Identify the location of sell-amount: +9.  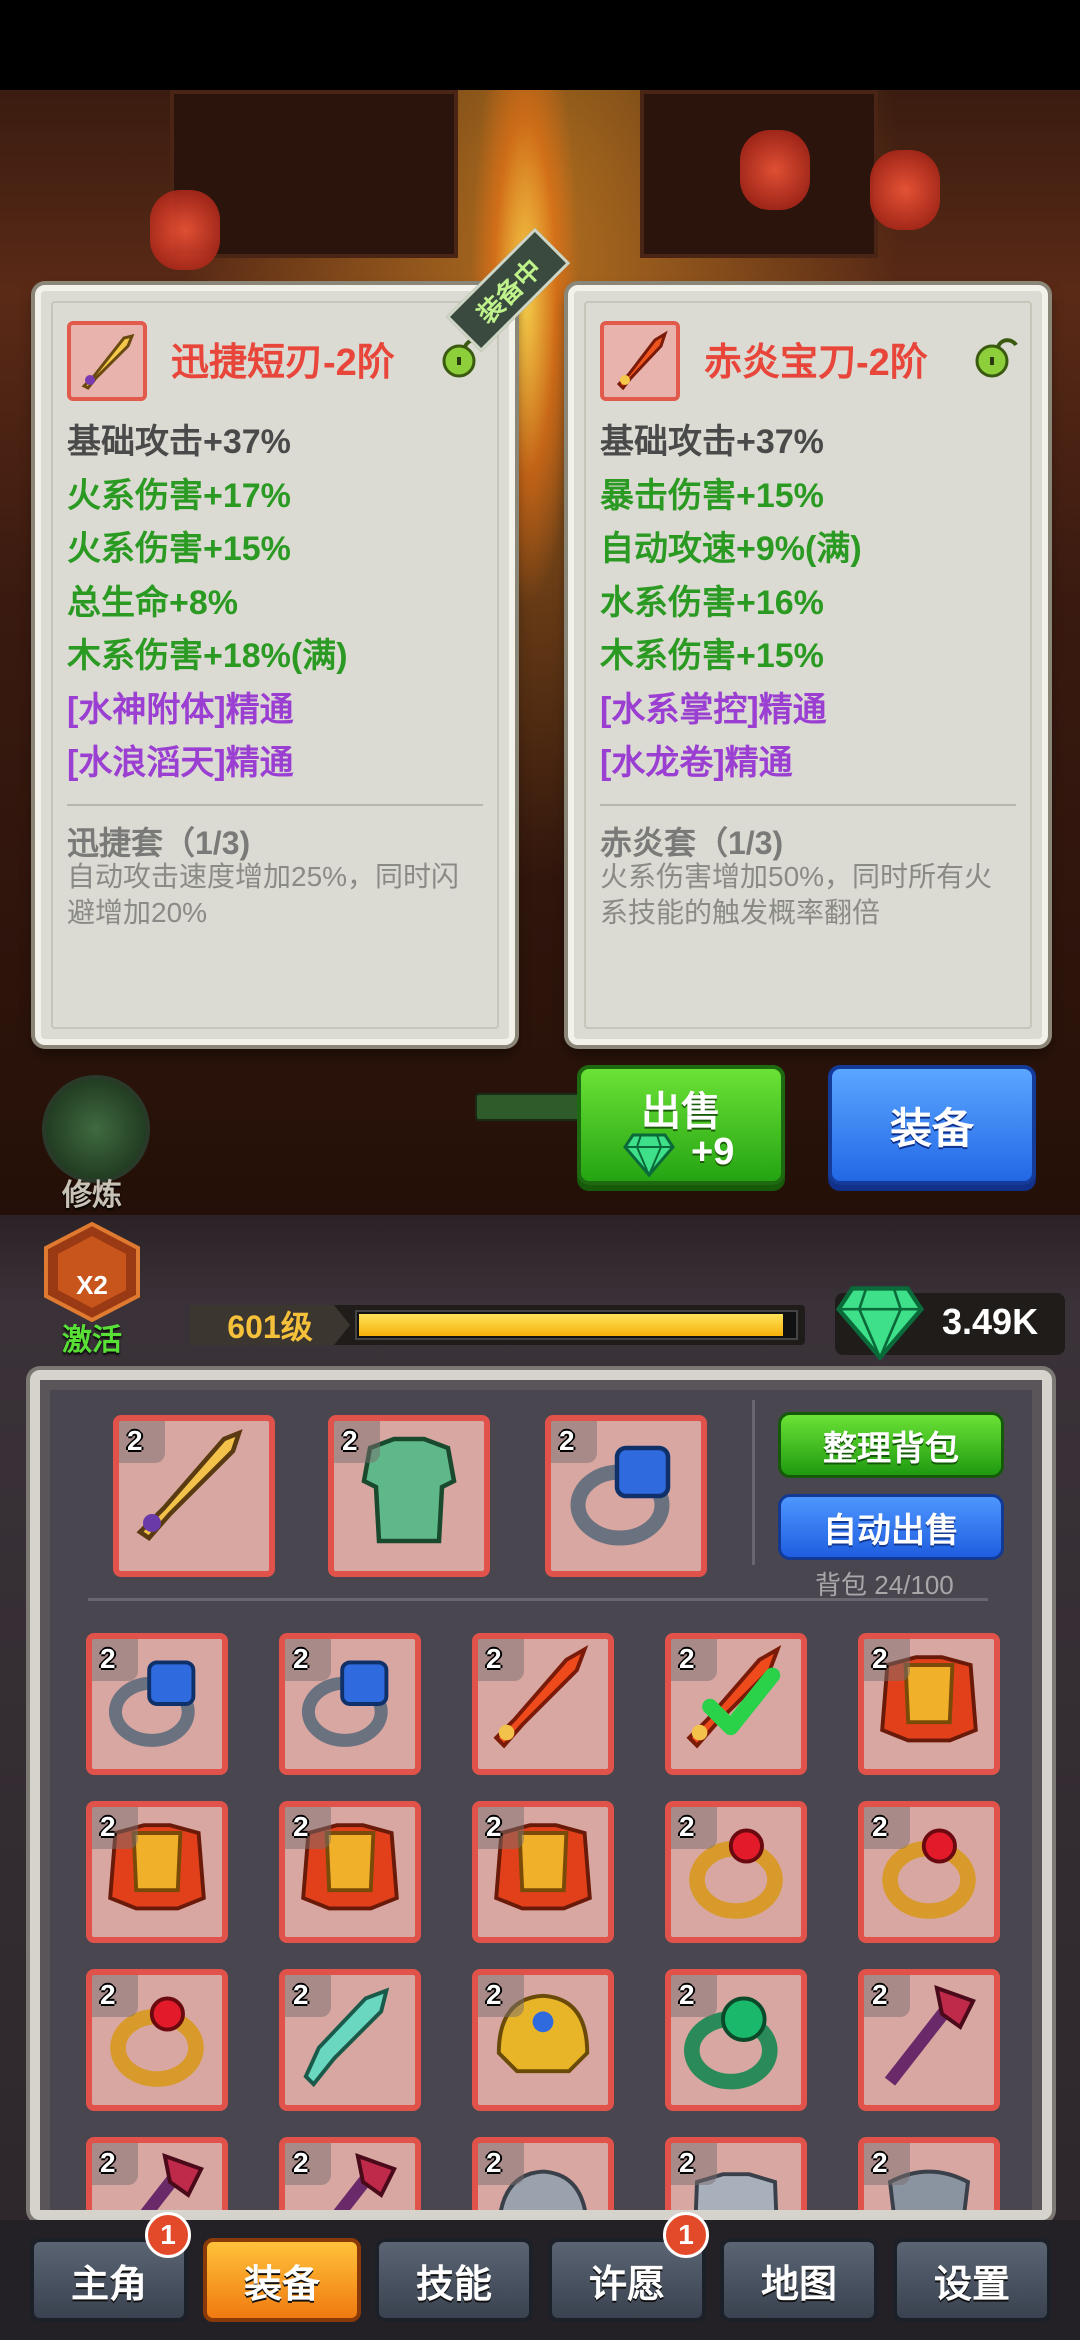
(713, 1152).